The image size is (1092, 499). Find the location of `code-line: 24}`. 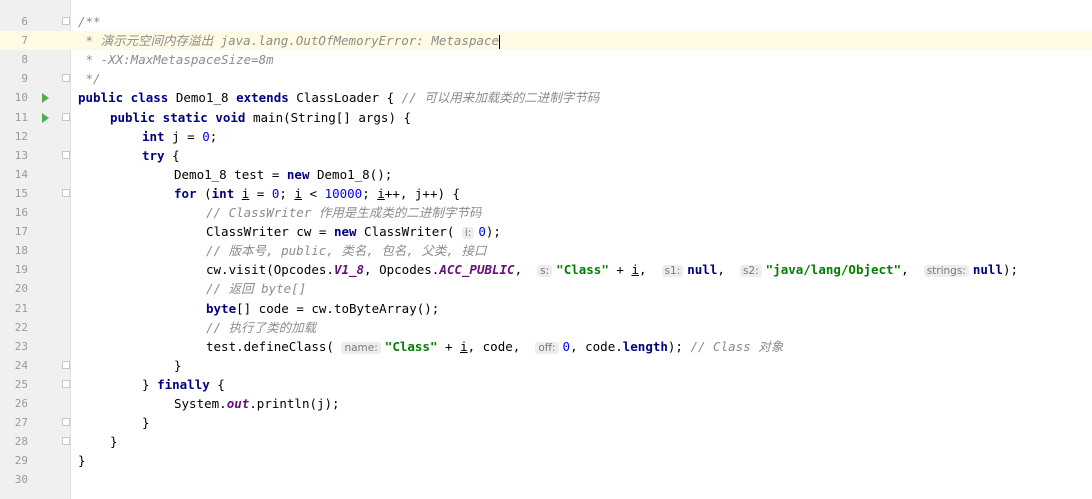

code-line: 24} is located at coordinates (546, 365).